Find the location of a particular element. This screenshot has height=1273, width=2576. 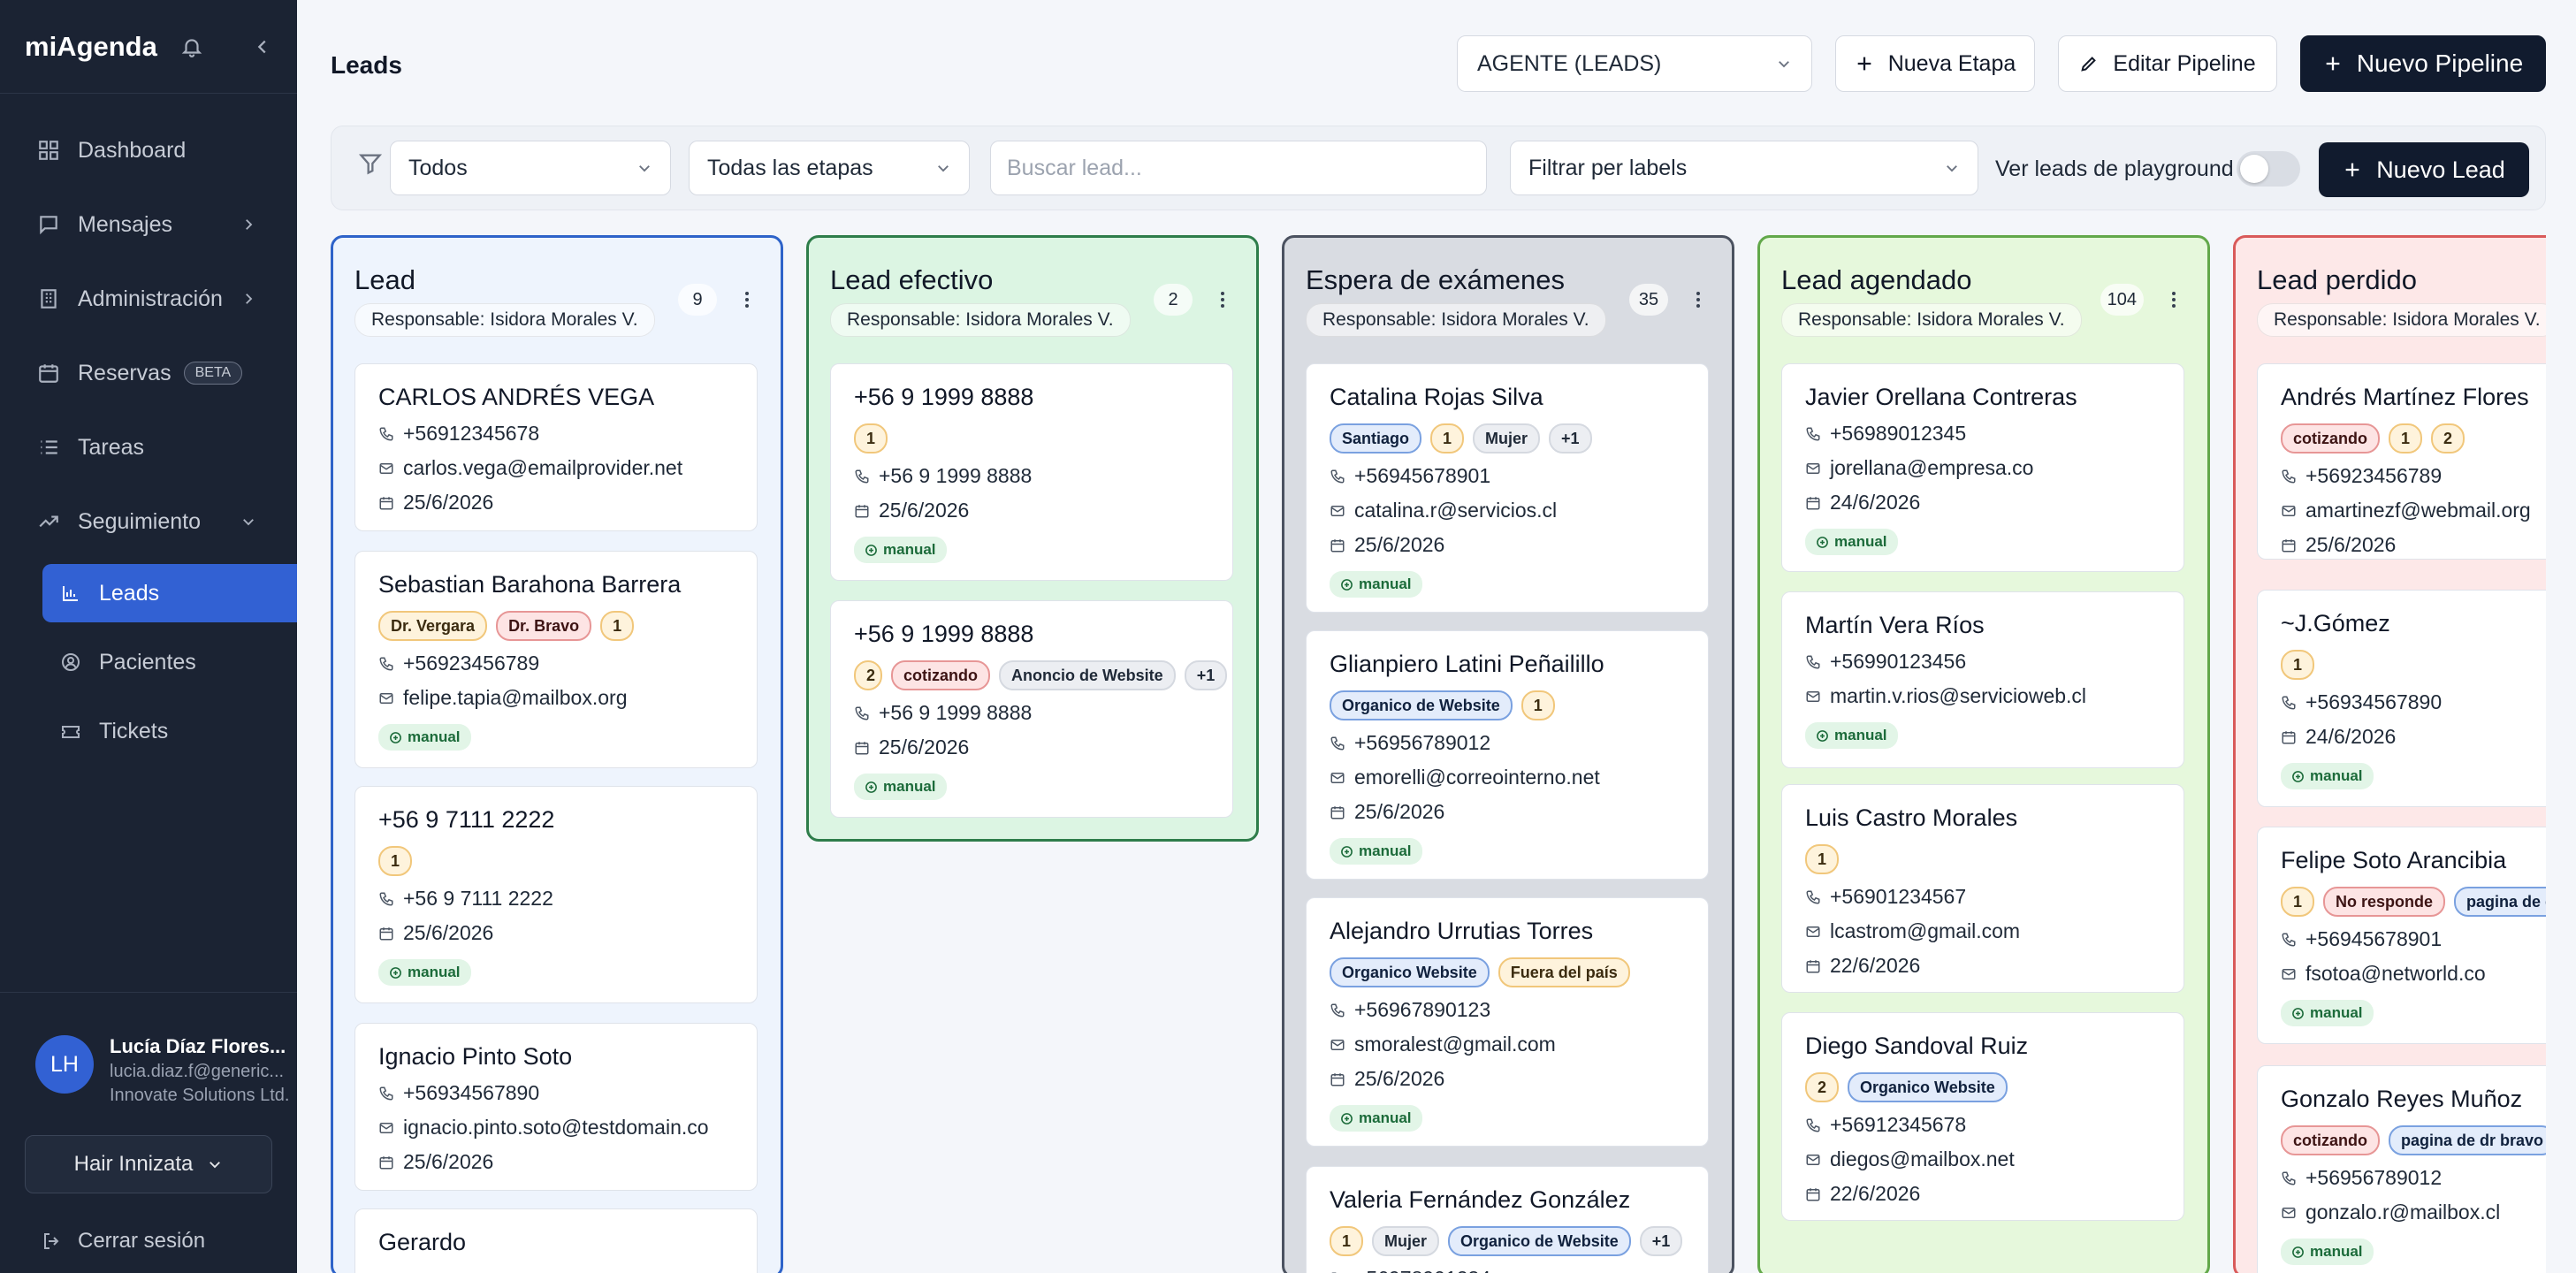

lead-tag: Fuera del país is located at coordinates (1564, 972).